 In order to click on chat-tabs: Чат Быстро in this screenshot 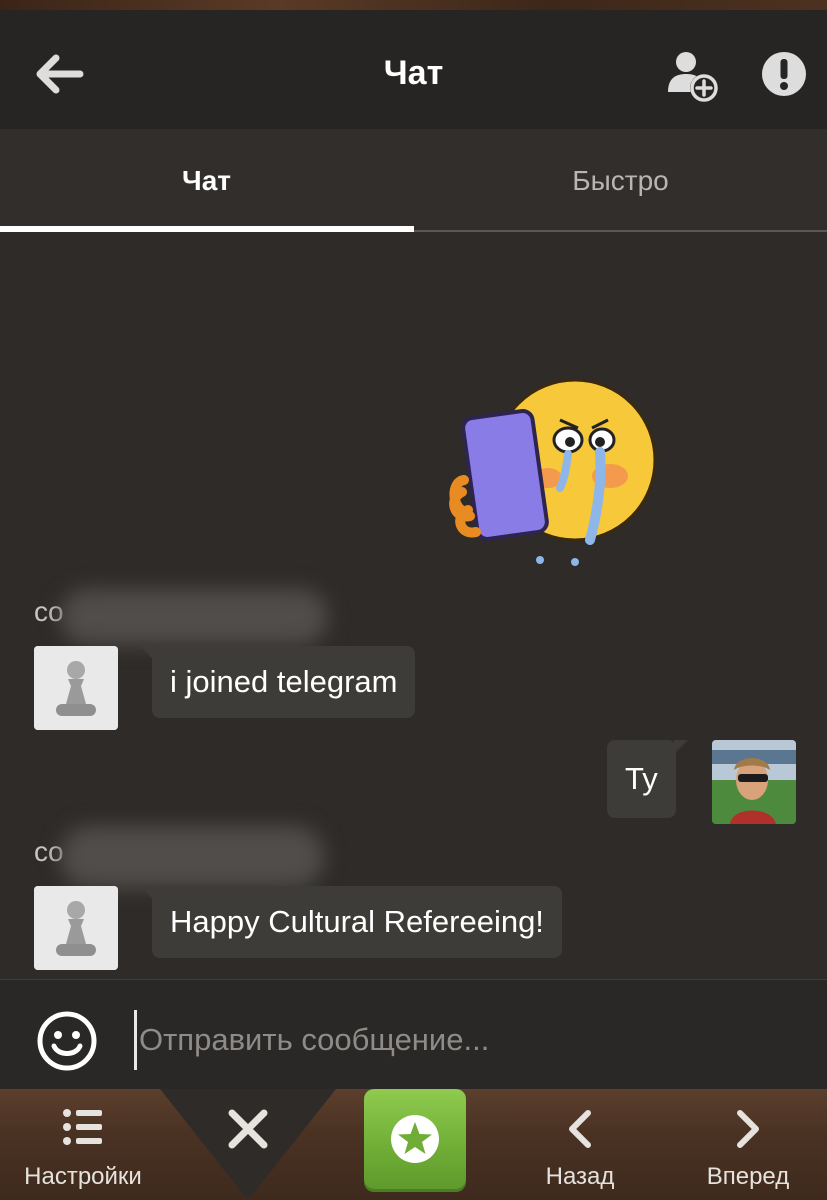, I will do `click(413, 180)`.